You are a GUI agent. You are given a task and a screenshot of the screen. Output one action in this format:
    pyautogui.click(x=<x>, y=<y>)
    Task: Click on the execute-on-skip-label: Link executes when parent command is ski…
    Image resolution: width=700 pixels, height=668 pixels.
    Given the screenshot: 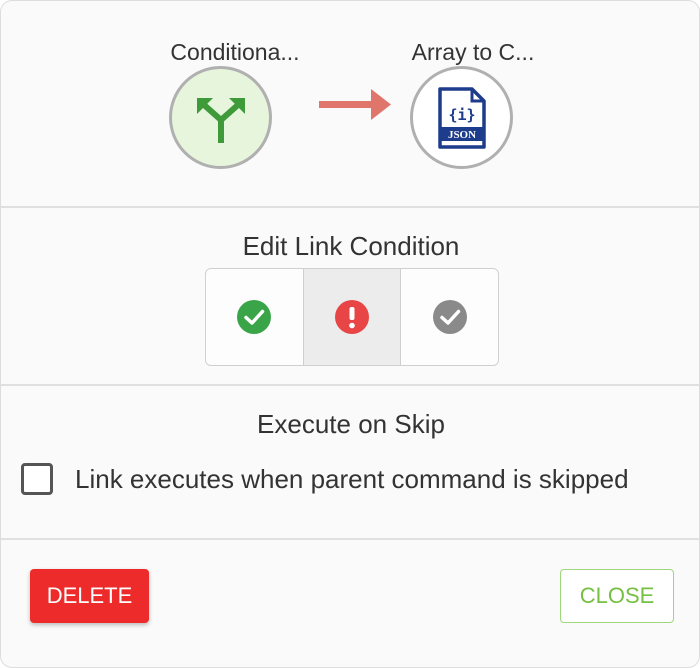 What is the action you would take?
    pyautogui.click(x=352, y=478)
    